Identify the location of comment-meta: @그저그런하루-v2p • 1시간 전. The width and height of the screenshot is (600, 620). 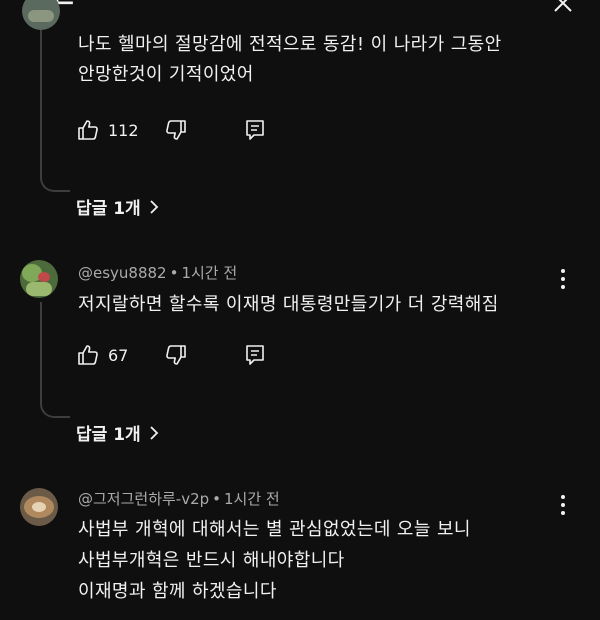
(179, 499).